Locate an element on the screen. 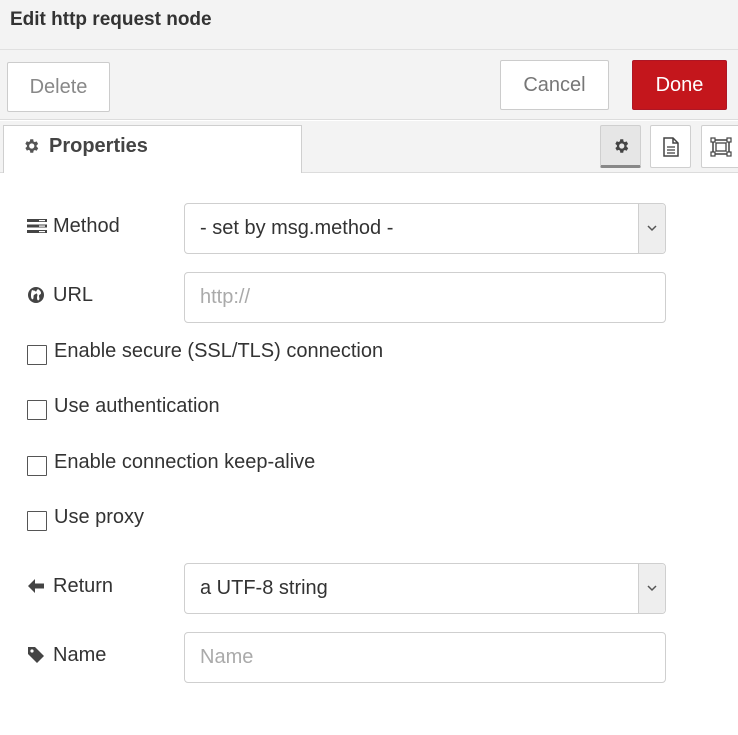 The width and height of the screenshot is (738, 735). done-button: Done is located at coordinates (679, 85).